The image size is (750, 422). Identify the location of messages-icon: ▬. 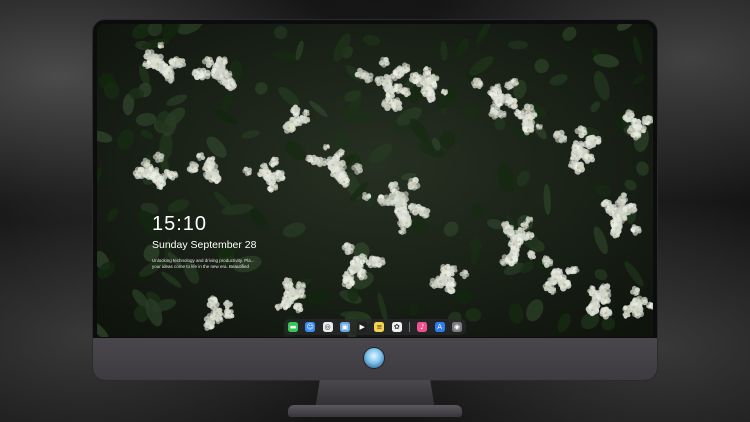
(293, 327).